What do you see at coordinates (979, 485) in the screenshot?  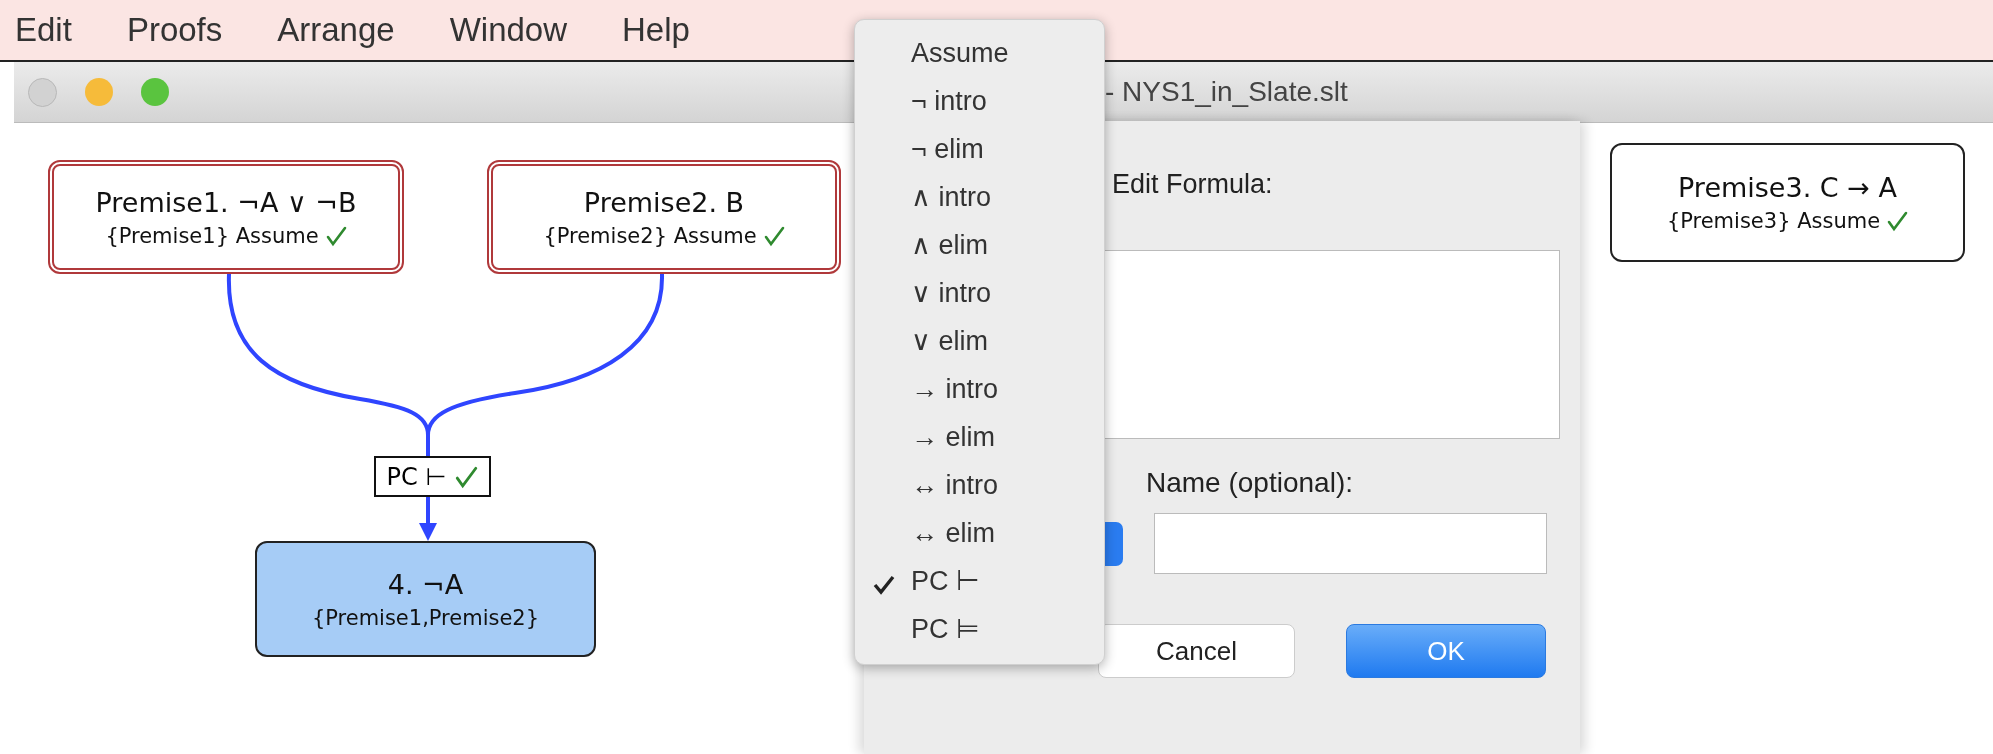 I see `menu-option: ↔ intro` at bounding box center [979, 485].